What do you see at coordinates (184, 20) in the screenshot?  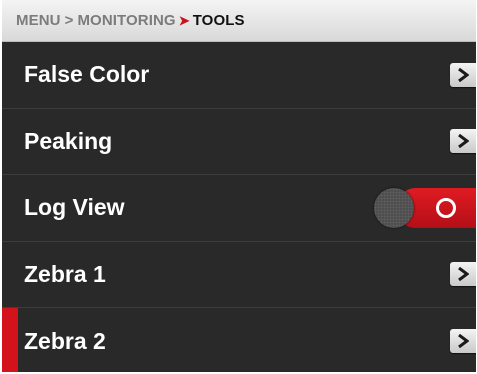 I see `breadcrumb-current-arrow-icon: ➤` at bounding box center [184, 20].